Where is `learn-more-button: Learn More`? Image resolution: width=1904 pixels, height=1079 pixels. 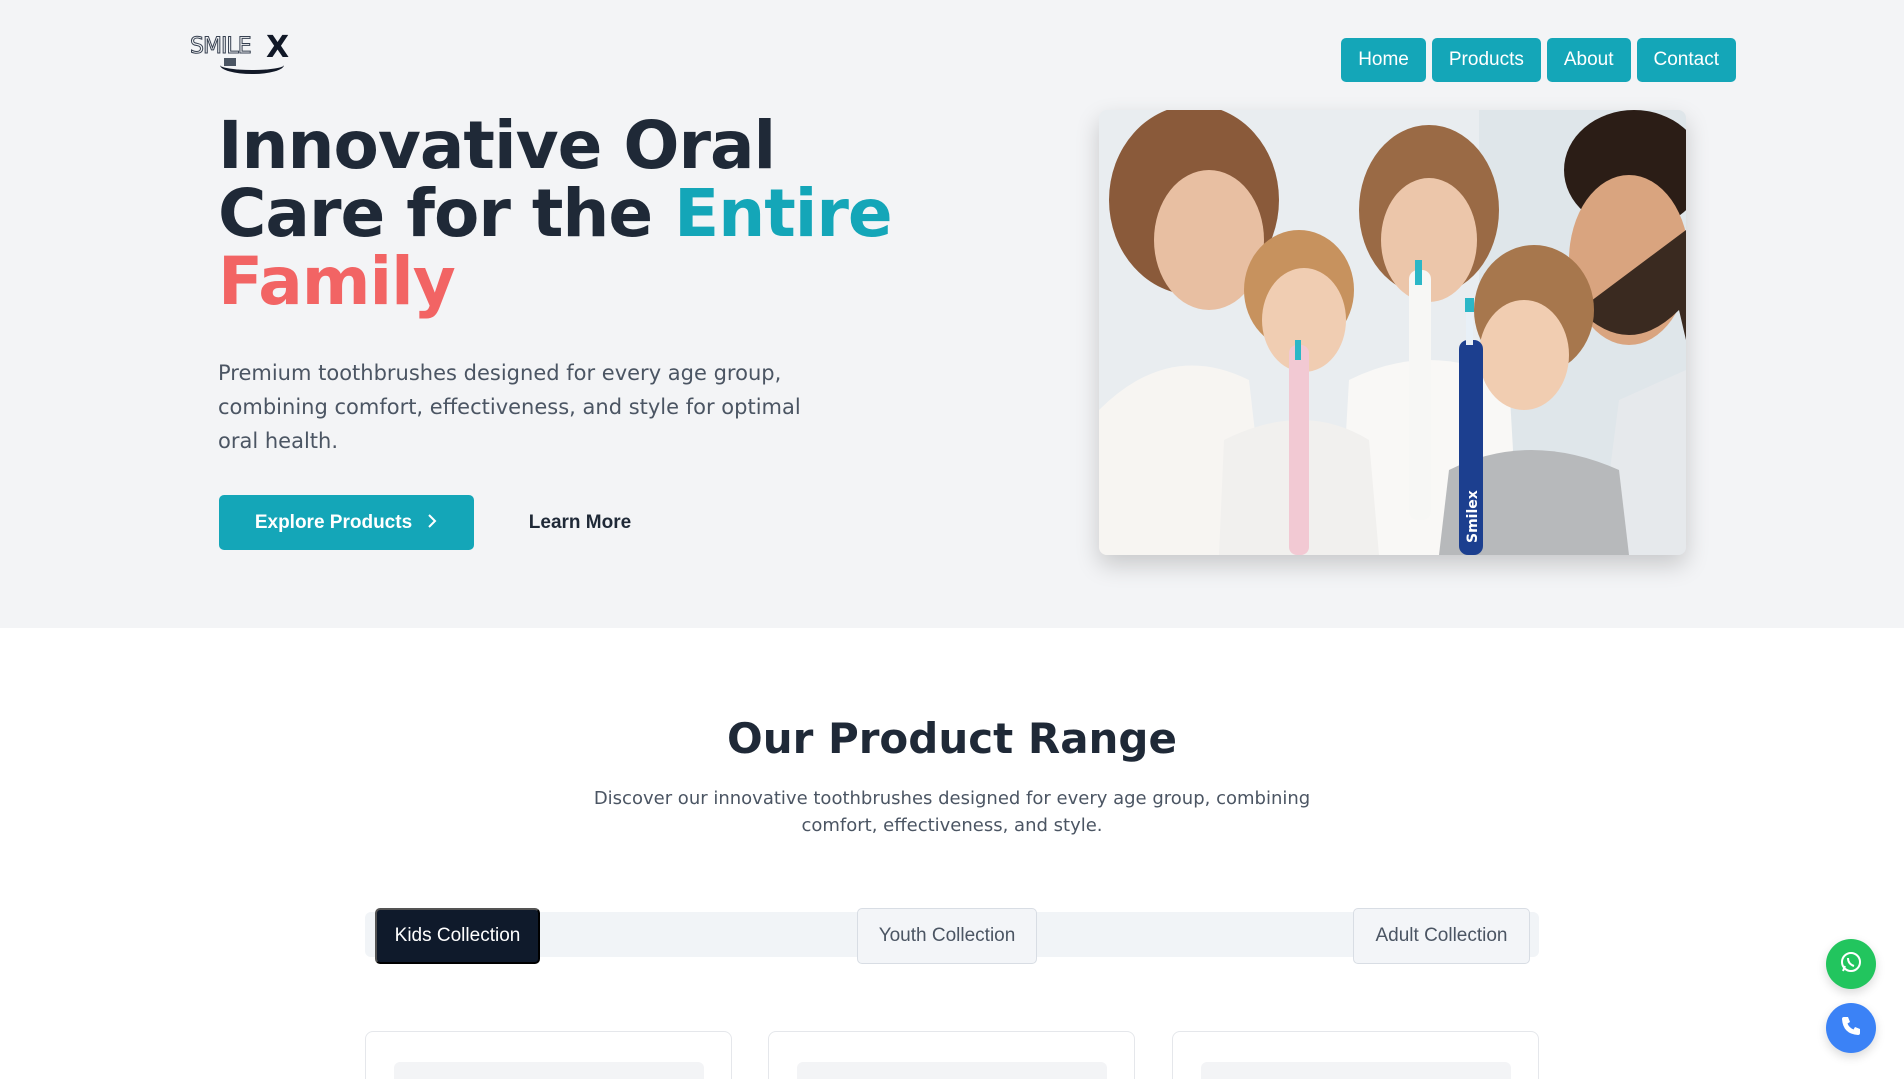 learn-more-button: Learn More is located at coordinates (580, 522).